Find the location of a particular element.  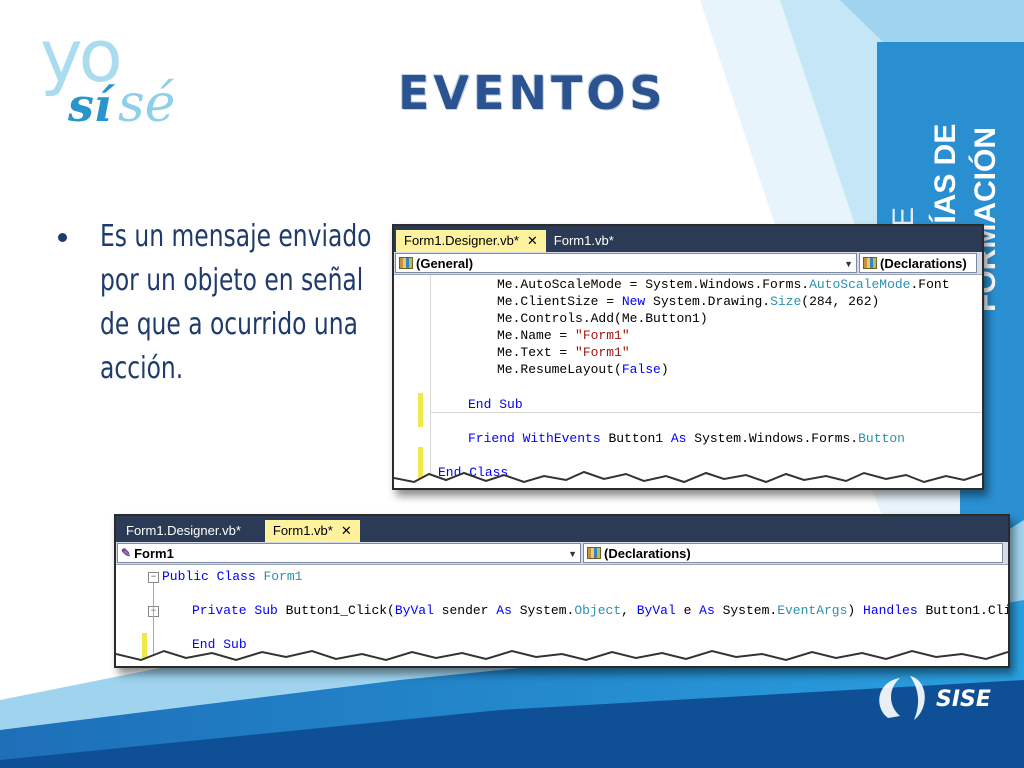

code-token: WithEvents is located at coordinates (561, 438).